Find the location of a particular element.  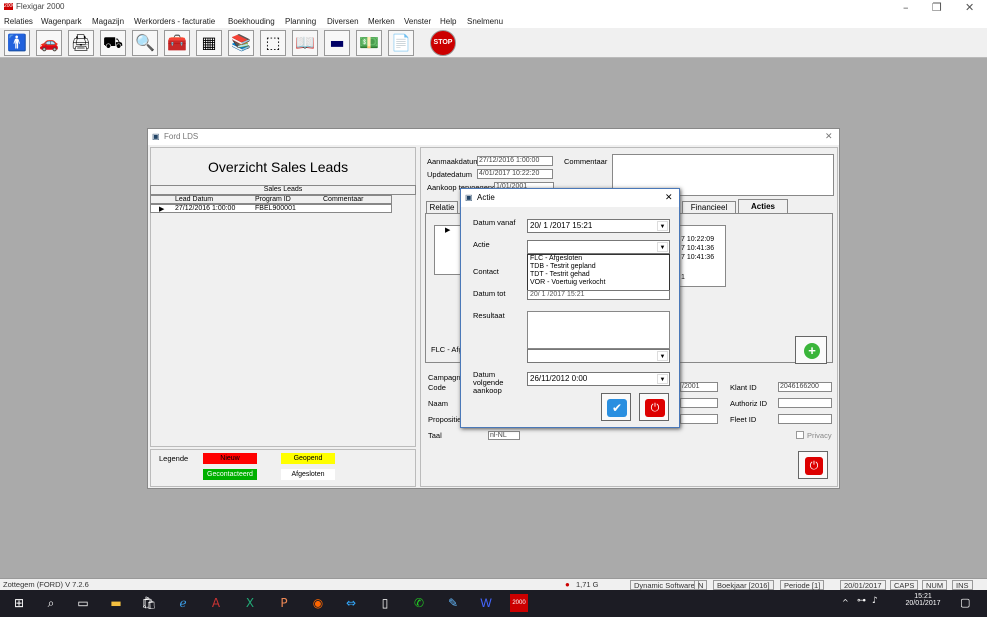

privacy-checkbox is located at coordinates (800, 435).